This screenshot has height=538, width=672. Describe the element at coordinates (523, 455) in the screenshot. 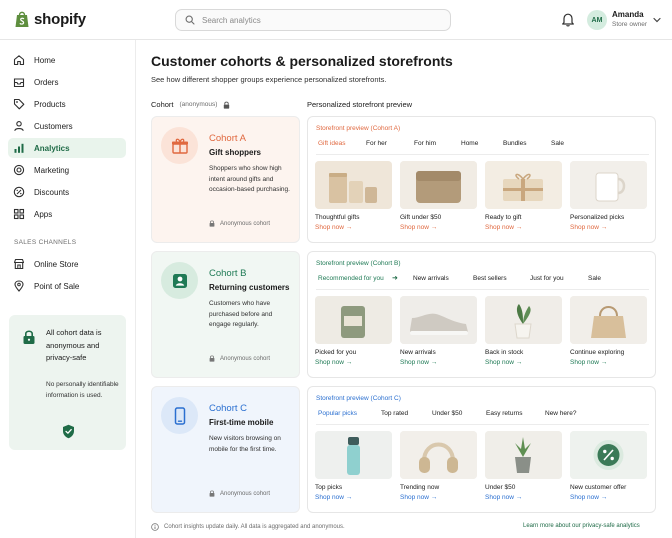

I see `succulent-image` at that location.